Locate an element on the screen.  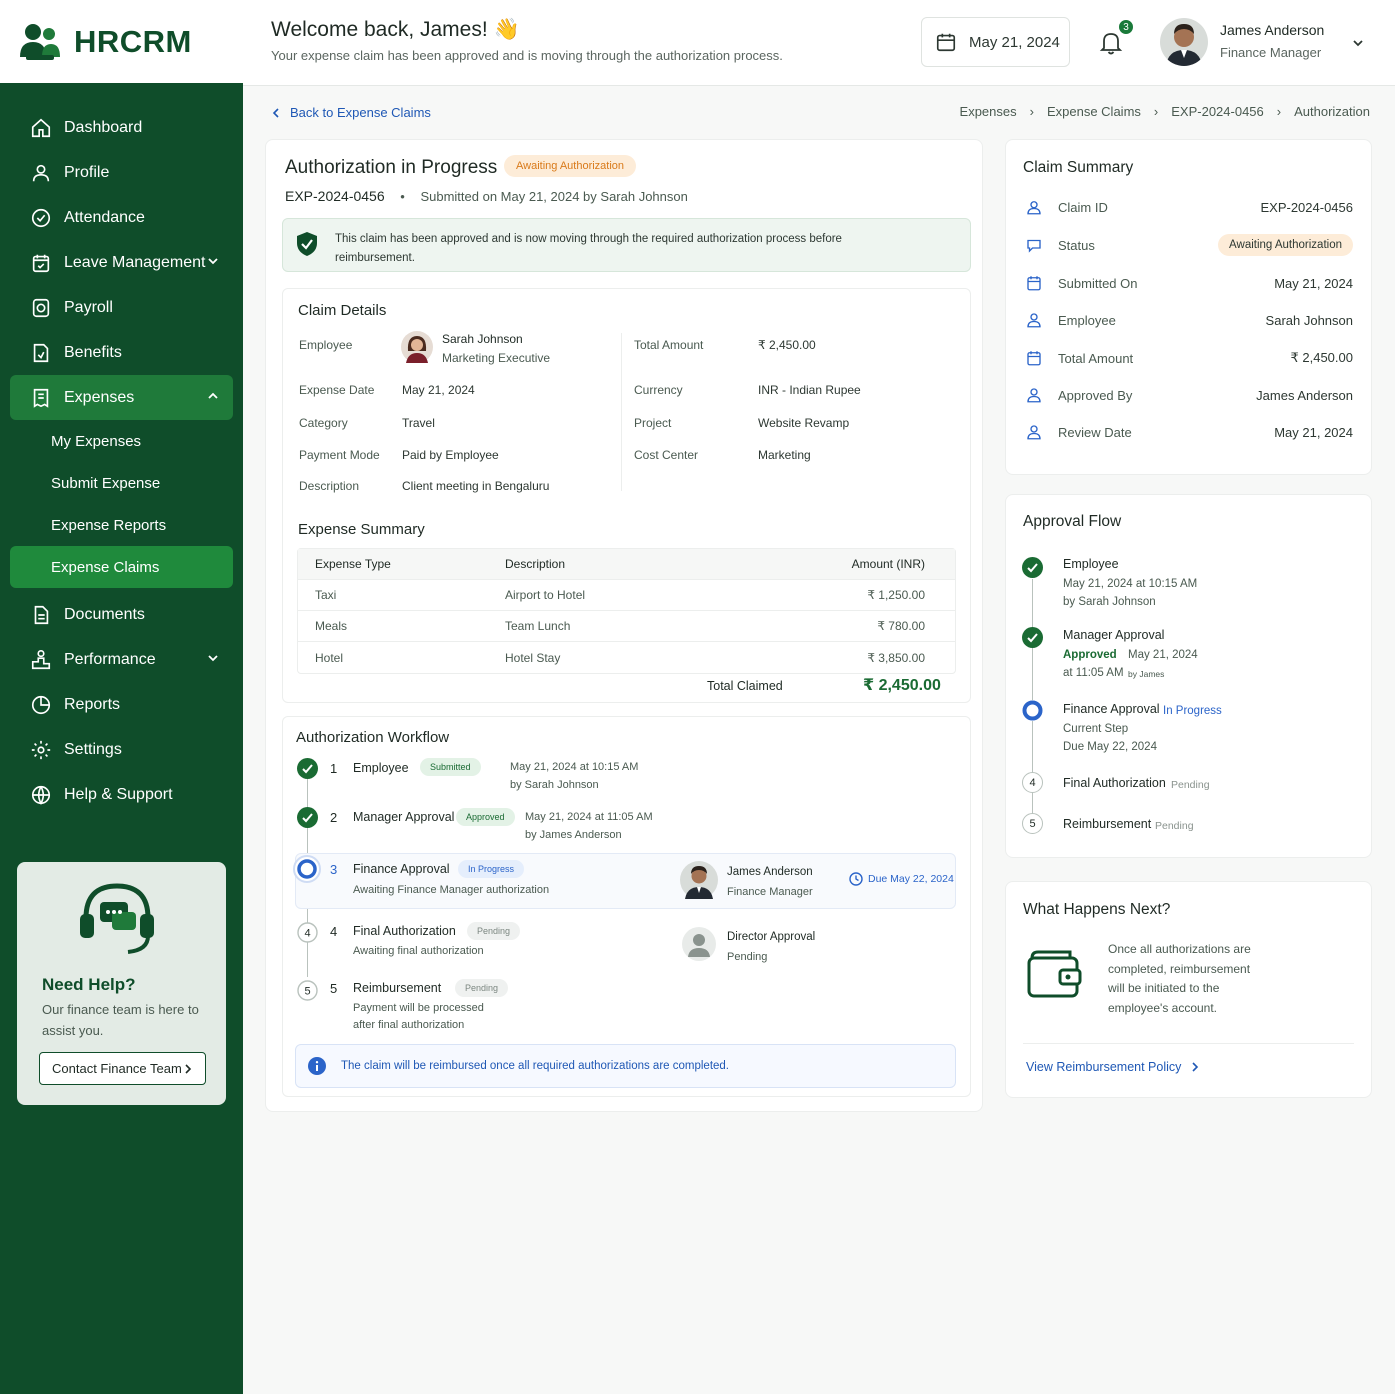
avatar is located at coordinates (1184, 42).